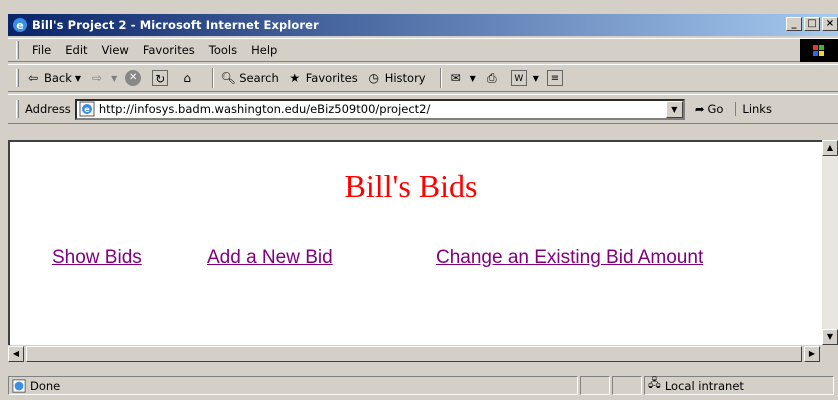  What do you see at coordinates (45, 385) in the screenshot?
I see `status-text: Done` at bounding box center [45, 385].